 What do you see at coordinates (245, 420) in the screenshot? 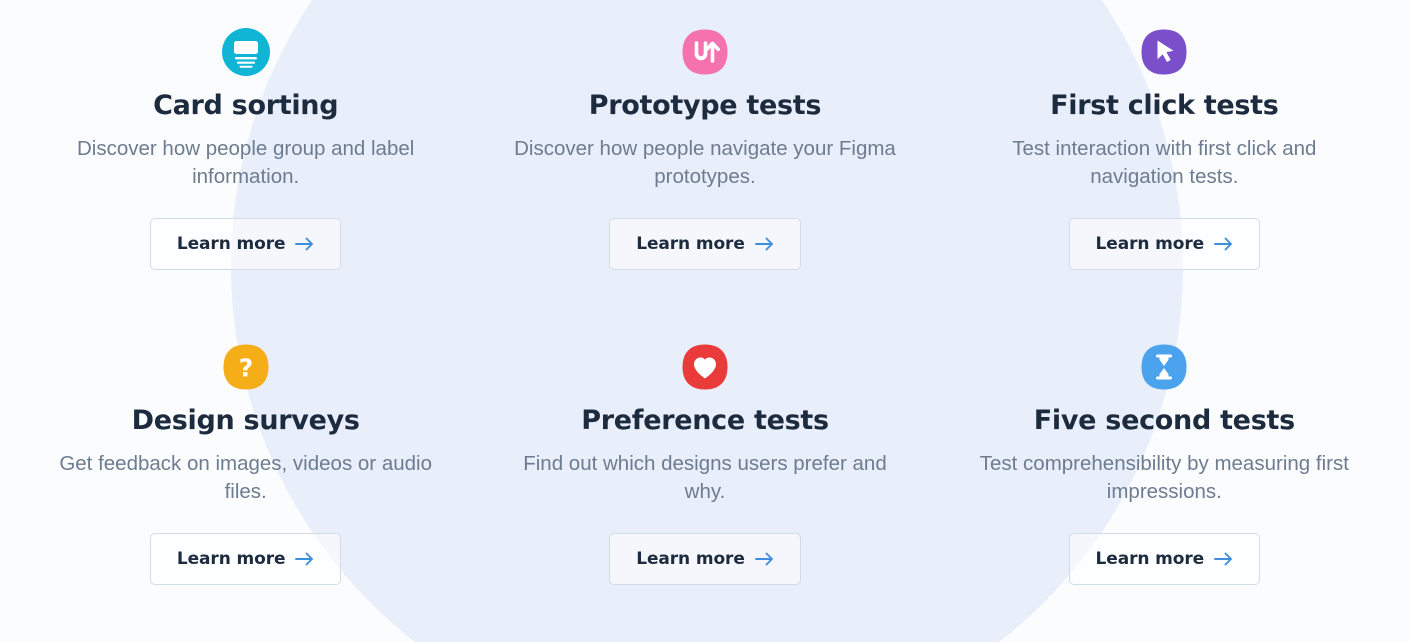
I see `feature-title: Design surveys` at bounding box center [245, 420].